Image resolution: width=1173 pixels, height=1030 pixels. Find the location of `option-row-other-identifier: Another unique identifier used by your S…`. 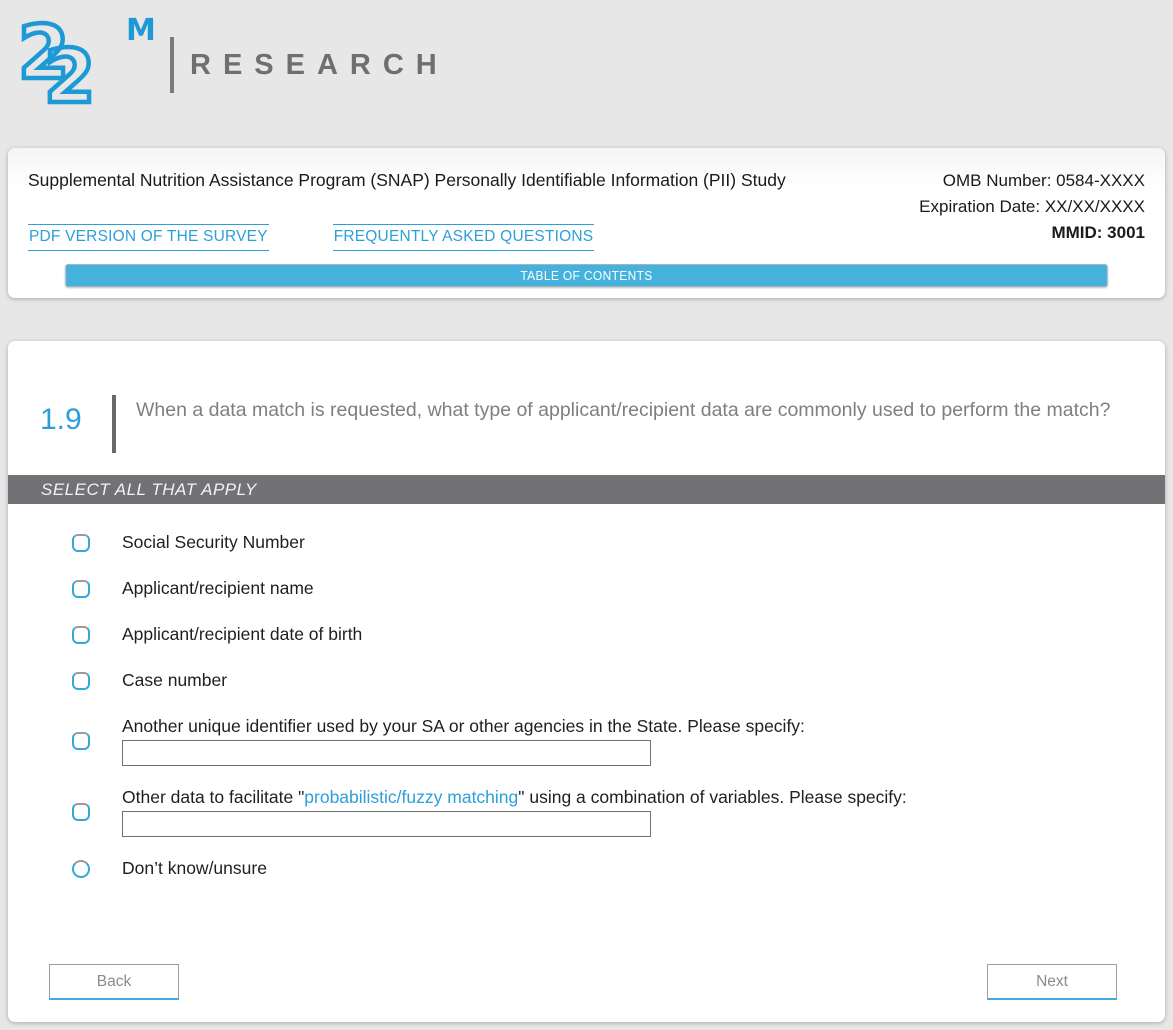

option-row-other-identifier: Another unique identifier used by your S… is located at coordinates (618, 741).